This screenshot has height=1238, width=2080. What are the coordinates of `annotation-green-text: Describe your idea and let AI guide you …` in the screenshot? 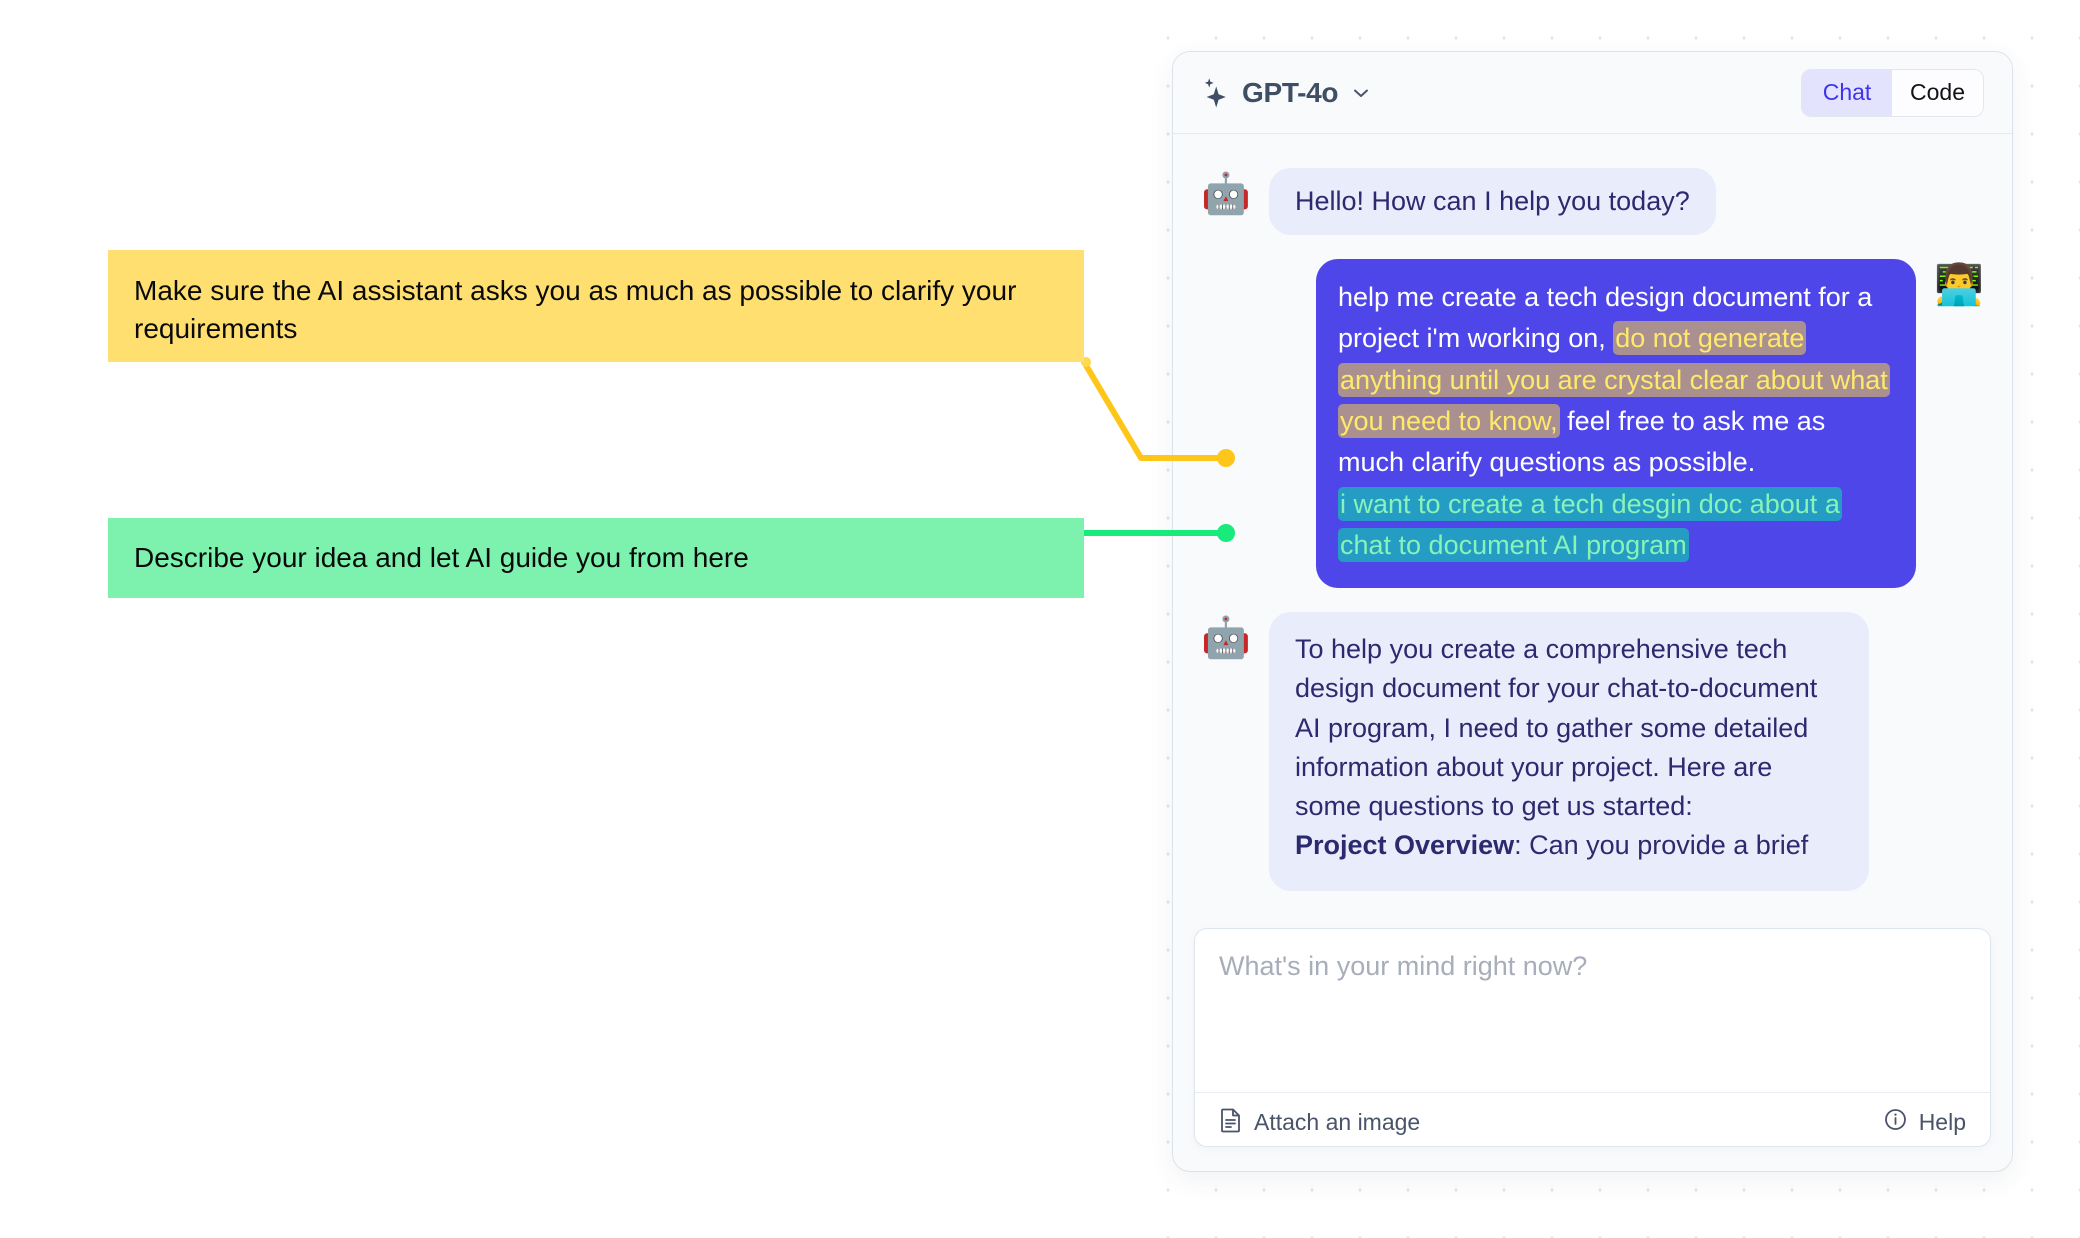 It's located at (441, 558).